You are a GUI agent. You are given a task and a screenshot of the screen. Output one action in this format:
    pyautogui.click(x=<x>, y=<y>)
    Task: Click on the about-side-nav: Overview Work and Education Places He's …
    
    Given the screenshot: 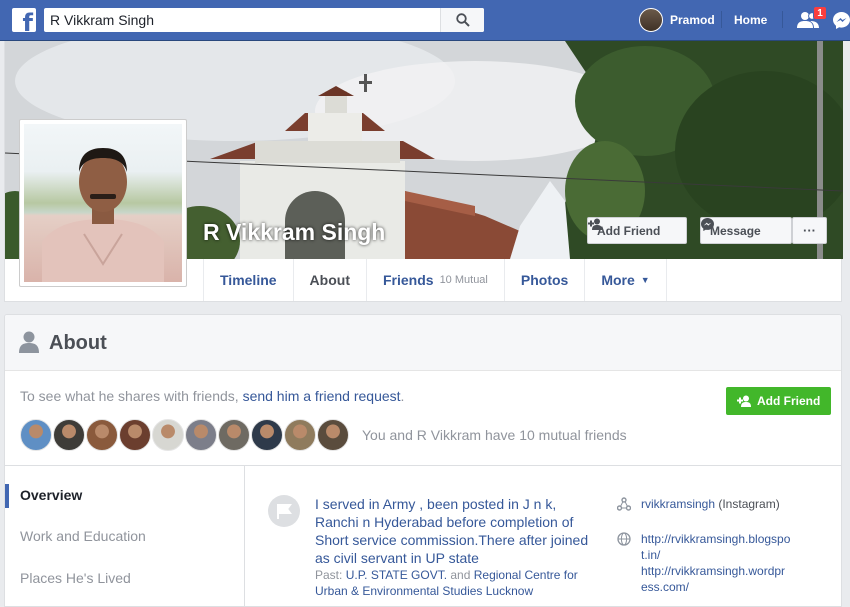 What is the action you would take?
    pyautogui.click(x=125, y=536)
    